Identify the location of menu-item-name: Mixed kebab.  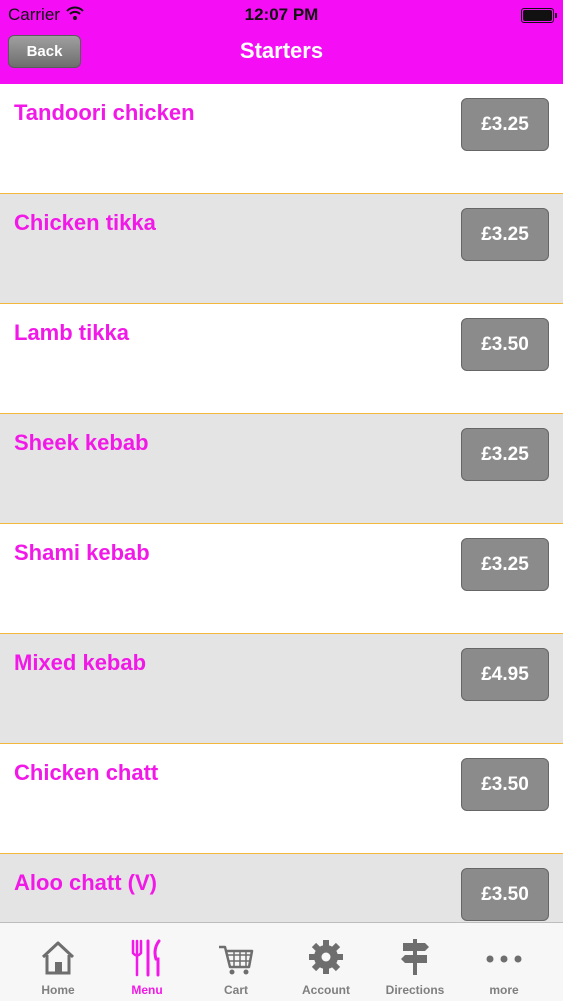
(80, 662).